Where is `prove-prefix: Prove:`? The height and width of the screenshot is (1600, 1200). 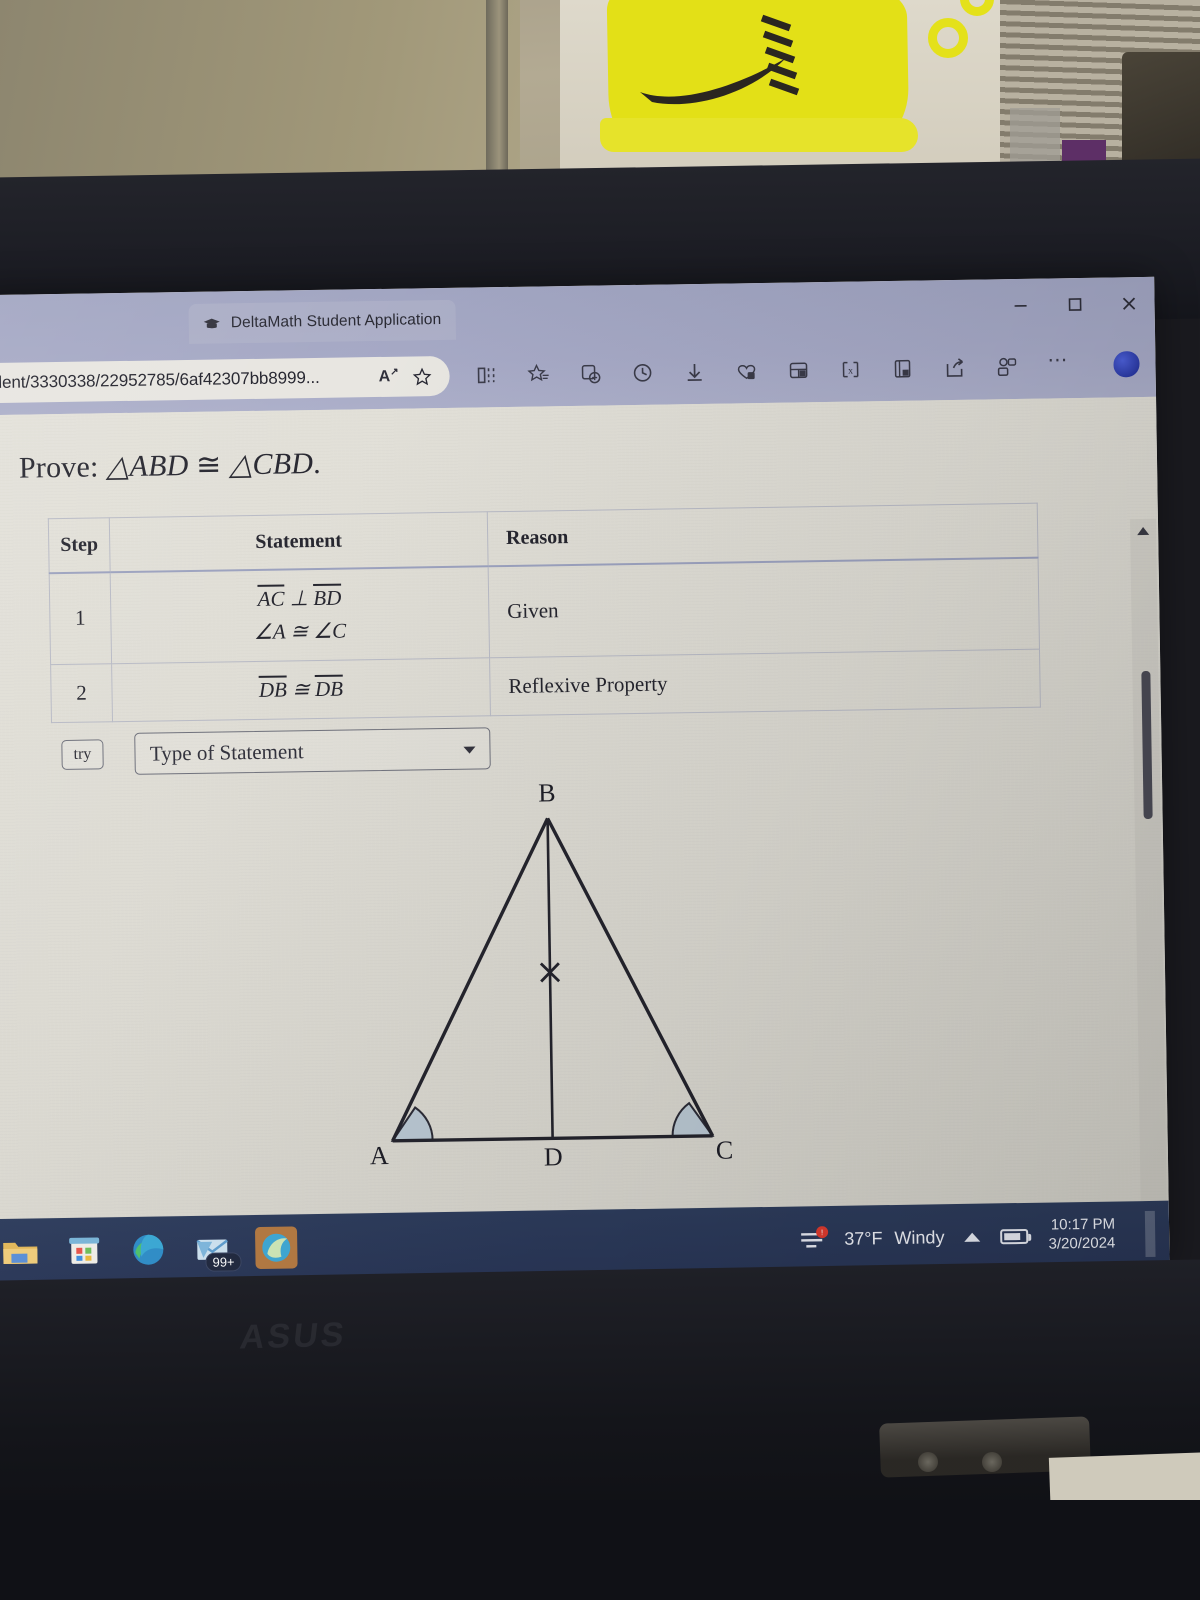
prove-prefix: Prove: is located at coordinates (58, 467).